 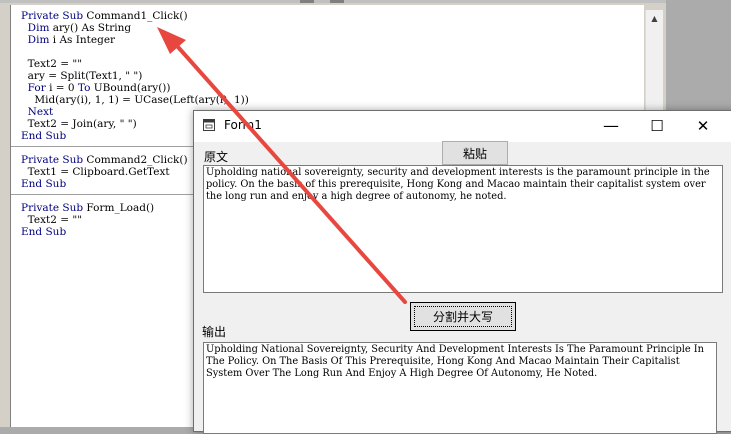 I want to click on code-line: Private Sub Form_Load(), so click(x=87, y=208).